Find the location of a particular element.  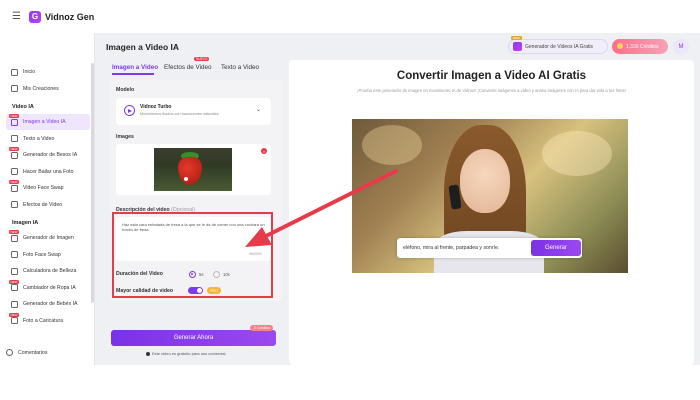

sidebar-item-mis-creaciones: Mis Creaciones is located at coordinates (48, 89).